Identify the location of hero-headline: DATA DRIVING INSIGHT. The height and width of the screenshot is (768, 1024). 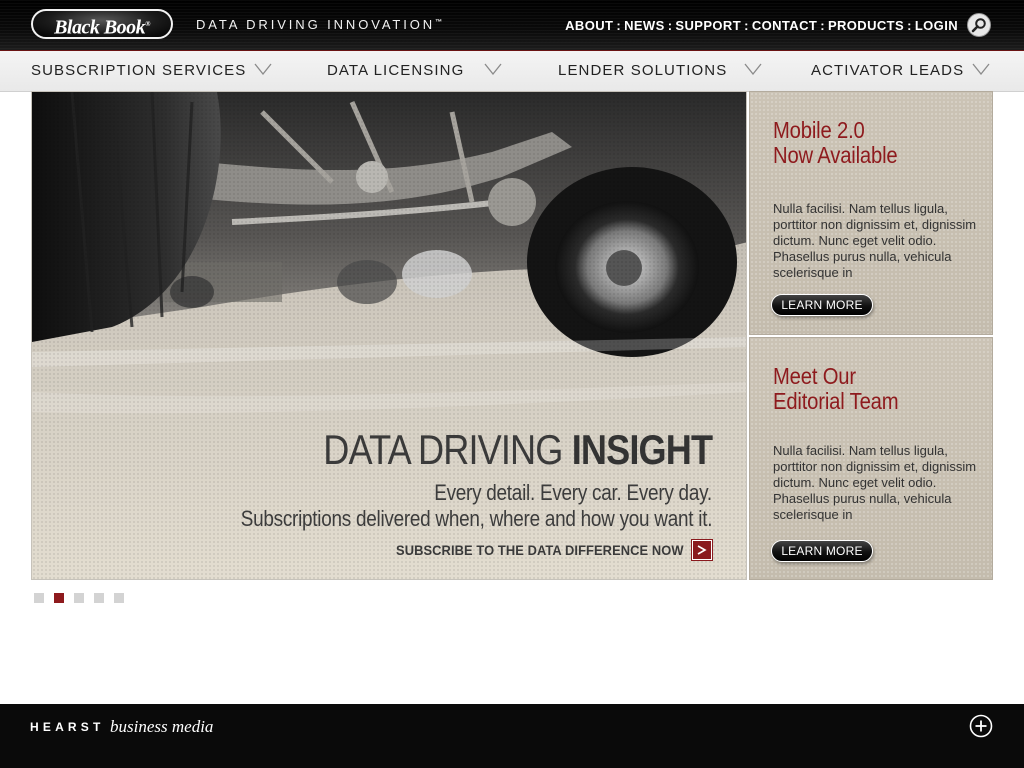
(518, 450).